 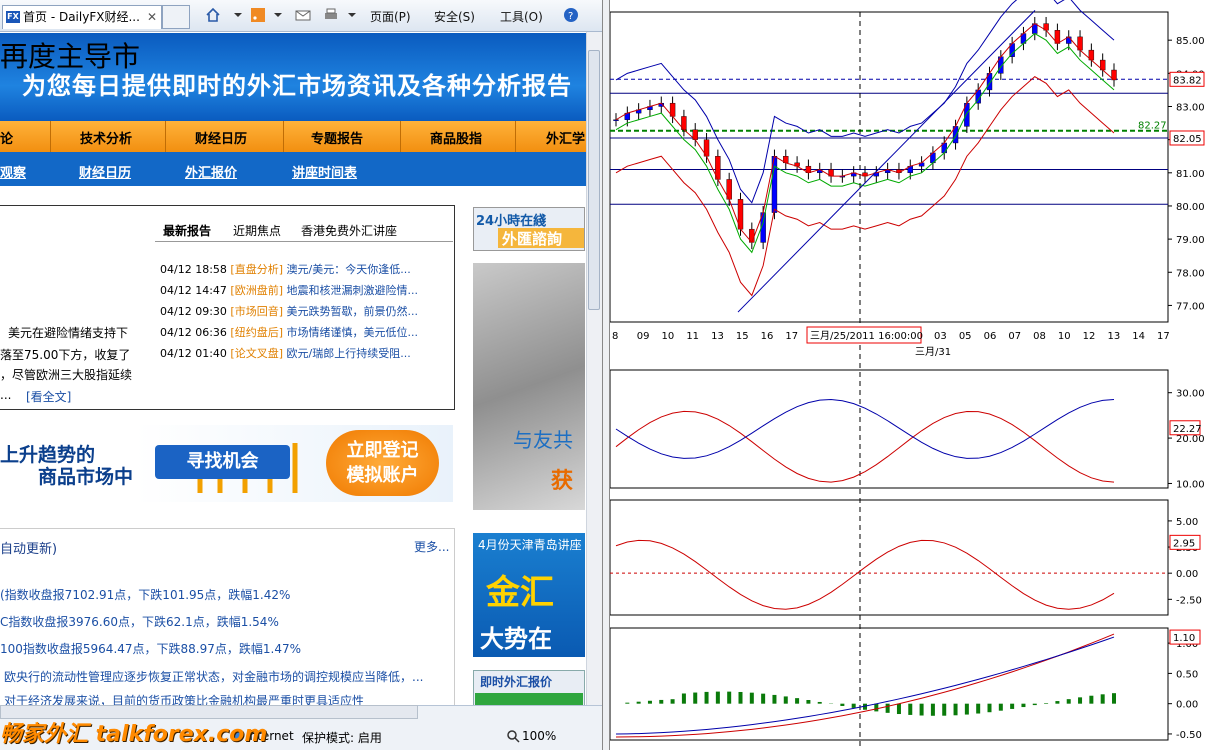 I want to click on browser-tab: FX 首页 - DailyFX财经... ✕, so click(x=82, y=17).